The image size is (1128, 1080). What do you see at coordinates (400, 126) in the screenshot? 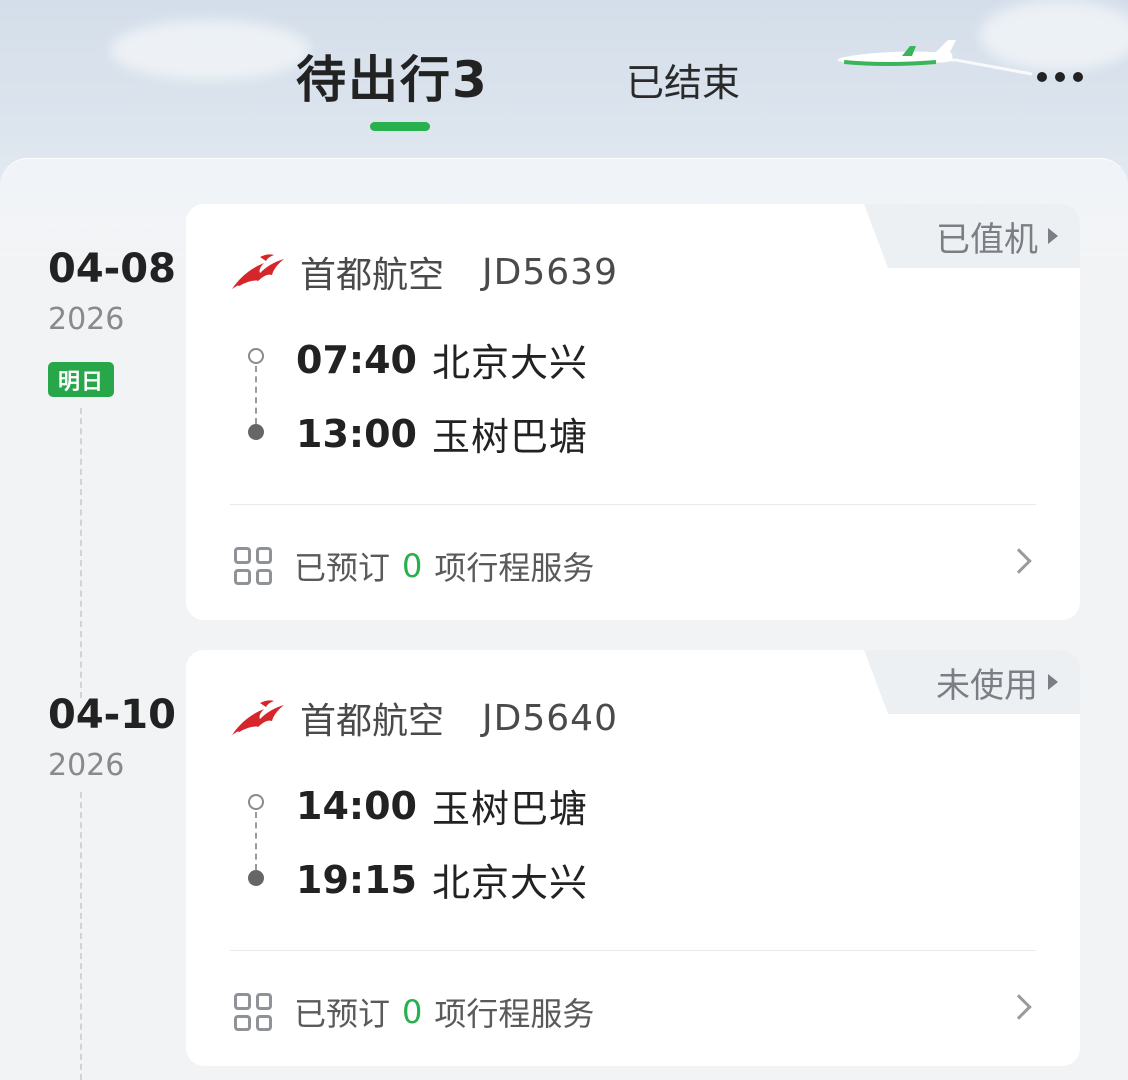
I see `active-tab-indicator` at bounding box center [400, 126].